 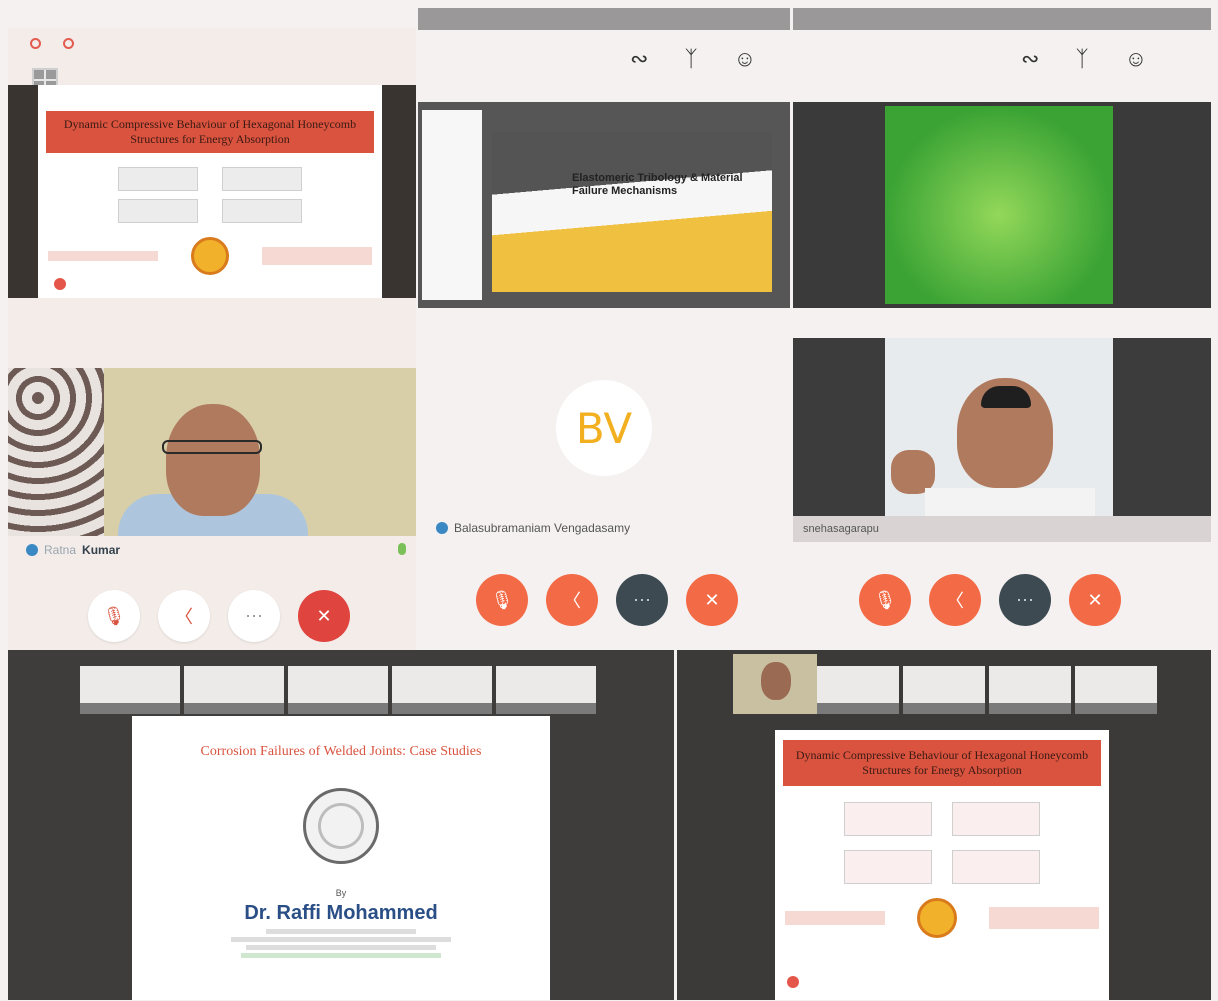 What do you see at coordinates (35, 43) in the screenshot?
I see `close-window-icon` at bounding box center [35, 43].